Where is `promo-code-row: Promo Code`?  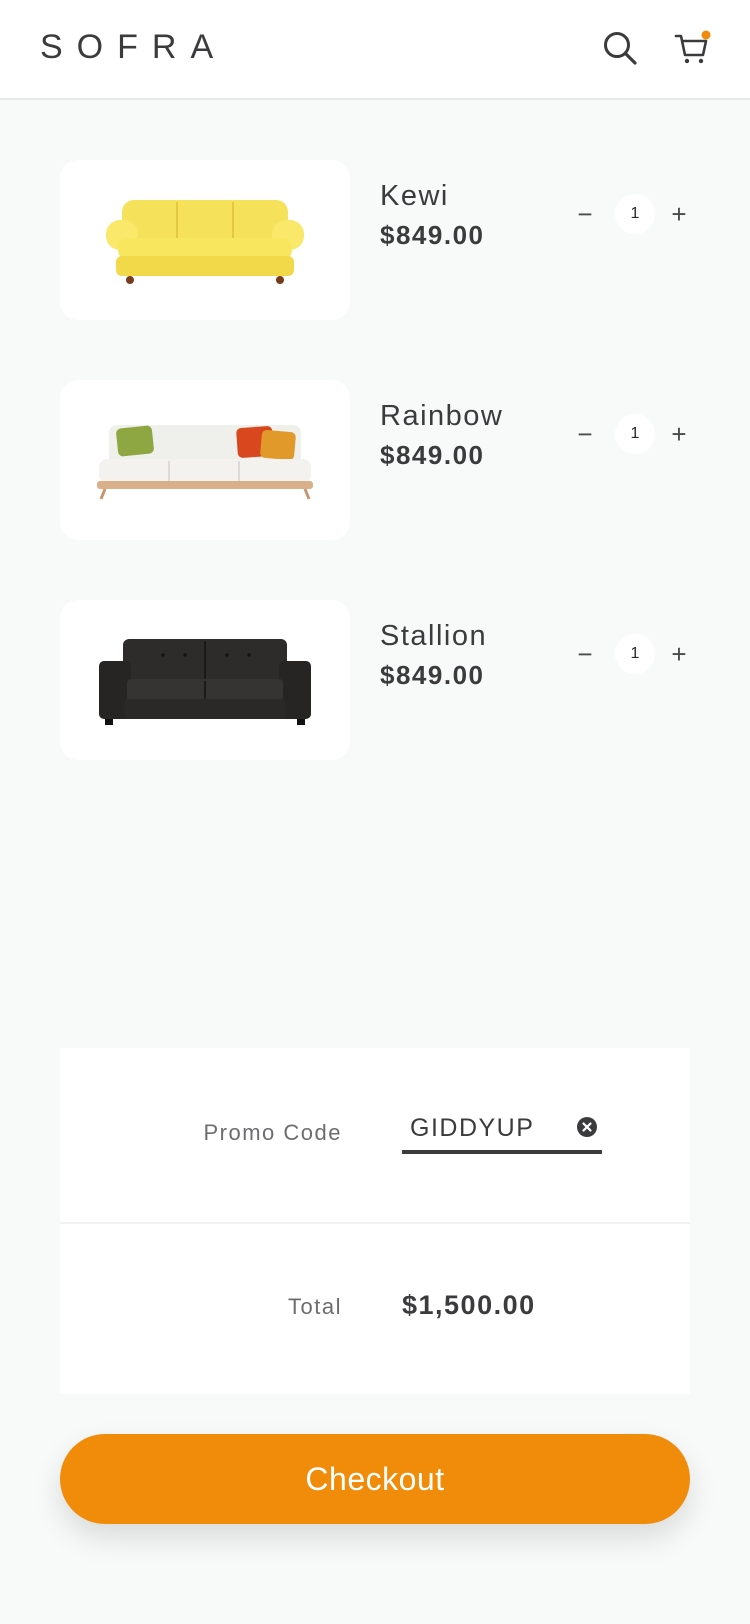 promo-code-row: Promo Code is located at coordinates (375, 1136).